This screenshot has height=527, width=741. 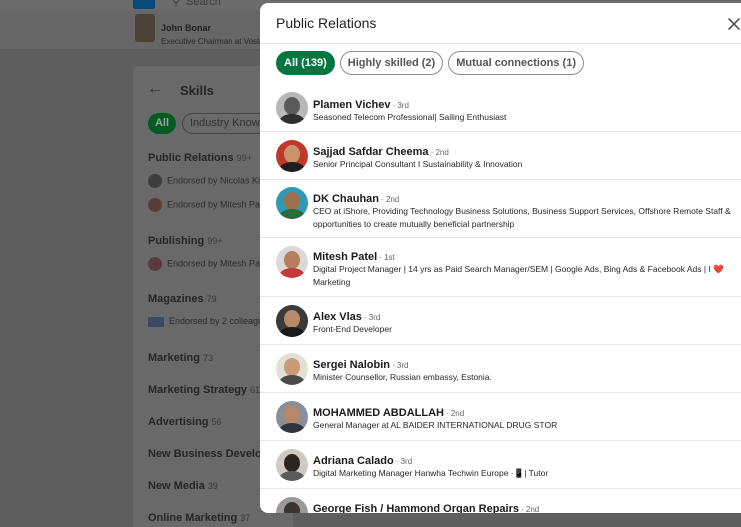 I want to click on skill-item-online-marketing: Online Marketing 37, so click(x=199, y=518).